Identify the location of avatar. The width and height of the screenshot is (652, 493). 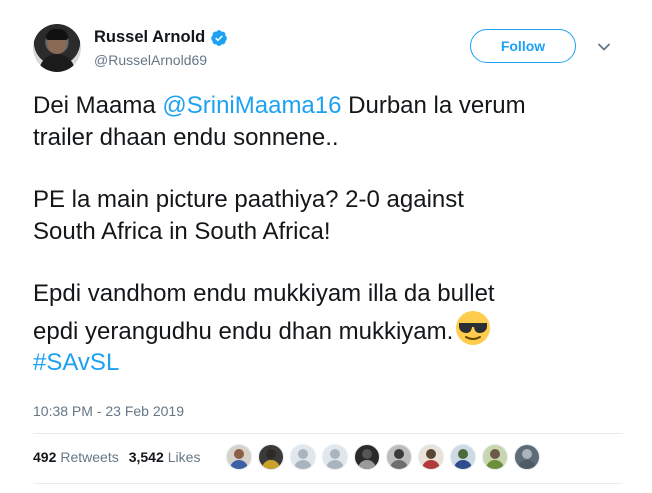
(57, 48).